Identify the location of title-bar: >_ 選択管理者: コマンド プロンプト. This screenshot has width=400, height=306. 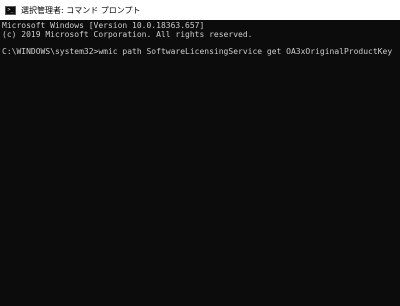
(200, 10).